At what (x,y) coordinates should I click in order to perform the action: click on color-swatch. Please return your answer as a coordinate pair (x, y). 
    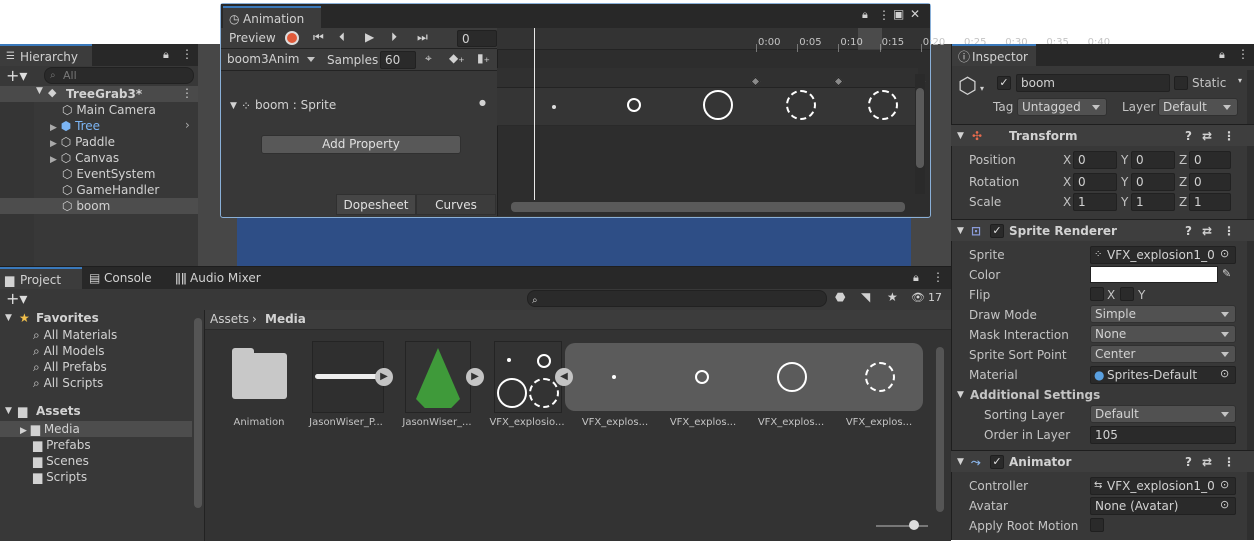
    Looking at the image, I should click on (1154, 274).